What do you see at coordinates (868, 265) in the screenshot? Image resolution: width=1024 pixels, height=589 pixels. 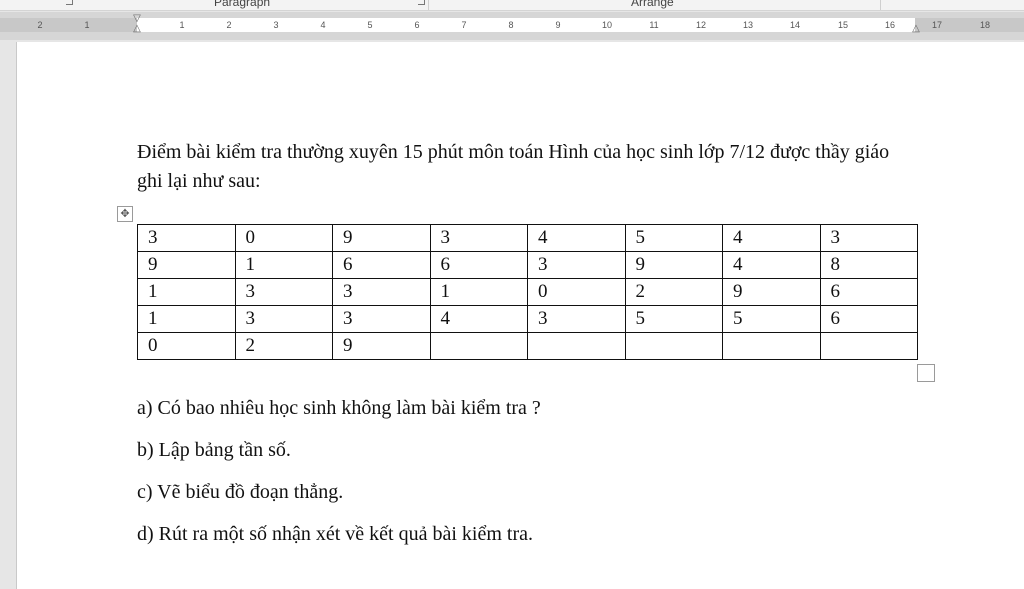 I see `table-cell: 8` at bounding box center [868, 265].